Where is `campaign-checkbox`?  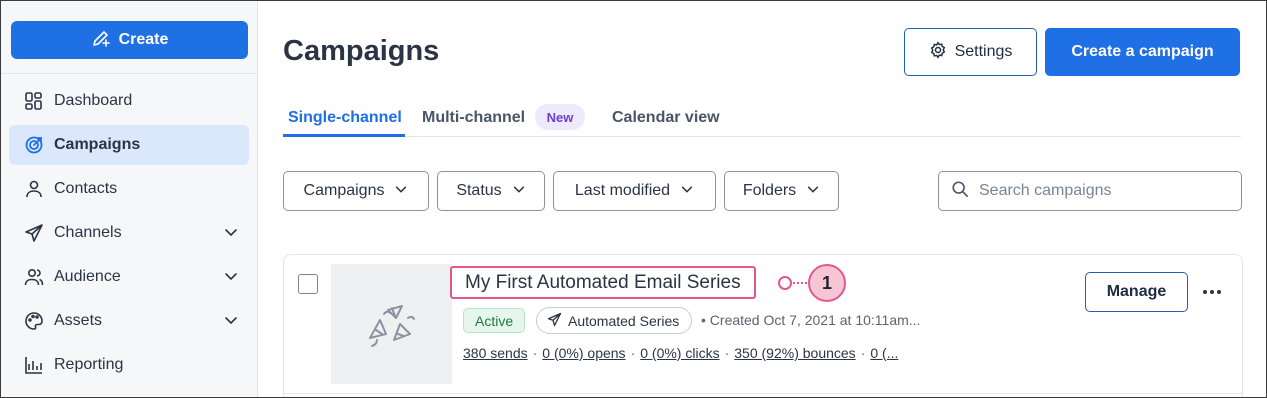
campaign-checkbox is located at coordinates (308, 284).